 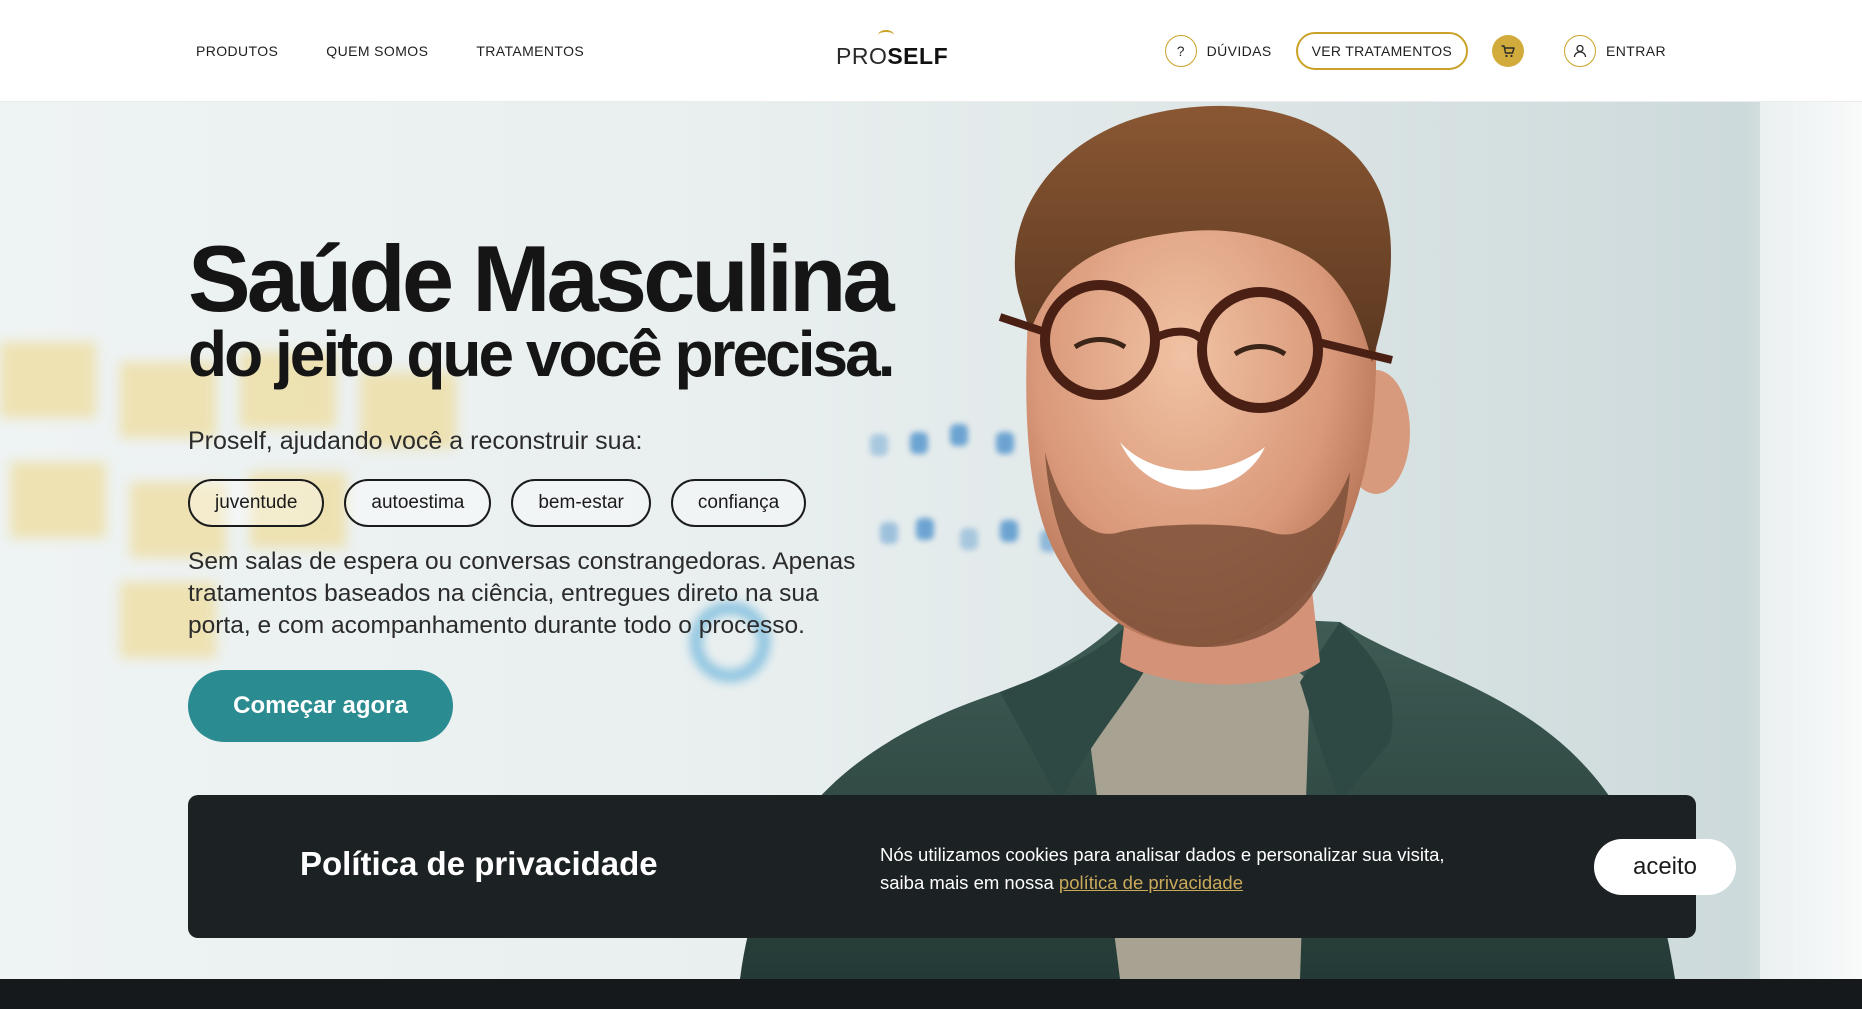 I want to click on user-icon, so click(x=1580, y=51).